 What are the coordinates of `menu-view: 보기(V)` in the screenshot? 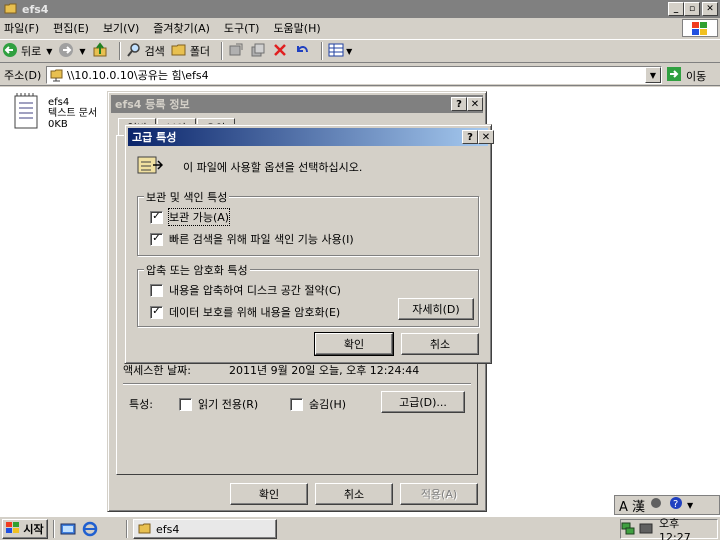 It's located at (121, 28).